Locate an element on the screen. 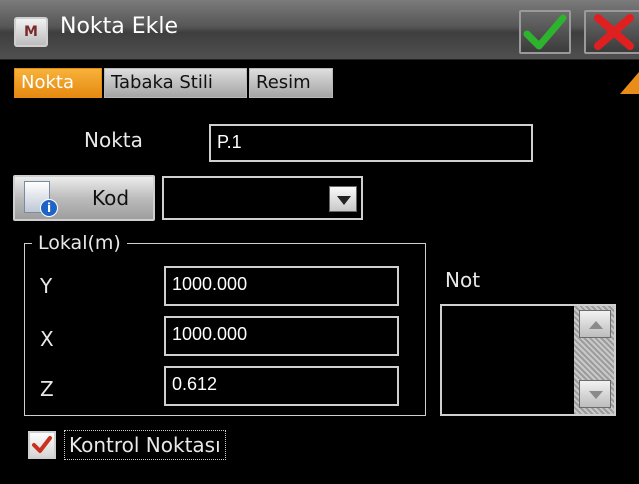 This screenshot has height=484, width=639. dropdown-arrow-icon is located at coordinates (343, 199).